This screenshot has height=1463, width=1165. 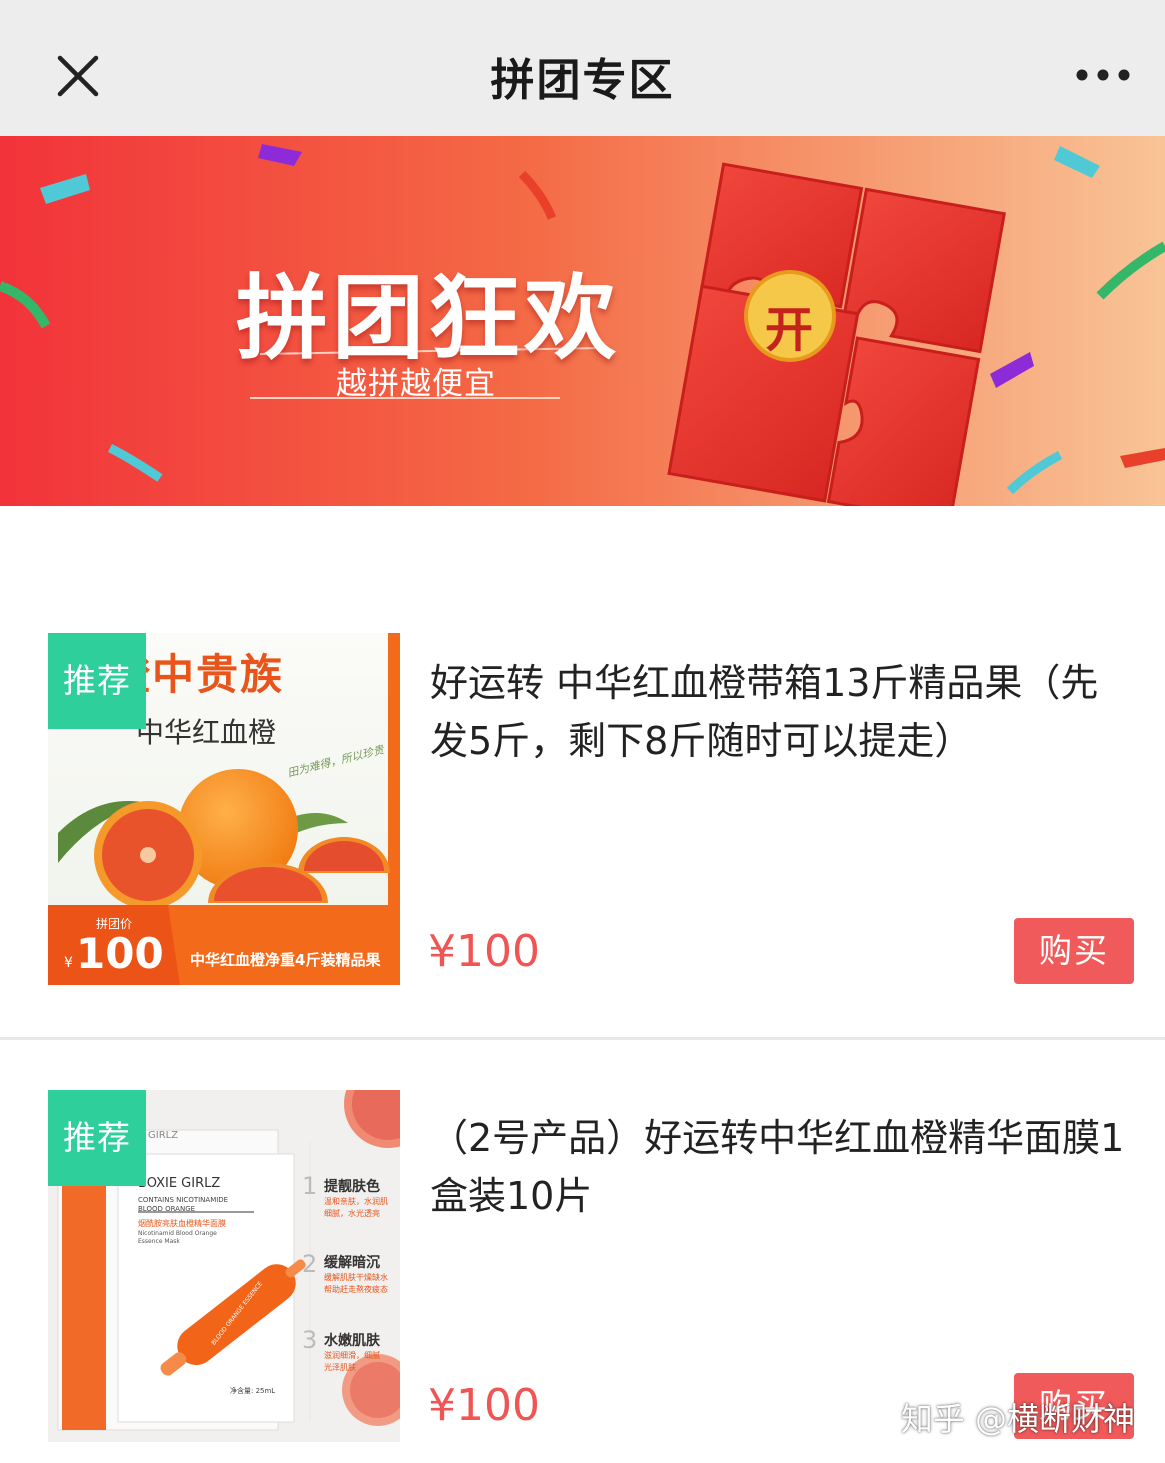 I want to click on image-subheadline: 中华红血橙, so click(x=206, y=732).